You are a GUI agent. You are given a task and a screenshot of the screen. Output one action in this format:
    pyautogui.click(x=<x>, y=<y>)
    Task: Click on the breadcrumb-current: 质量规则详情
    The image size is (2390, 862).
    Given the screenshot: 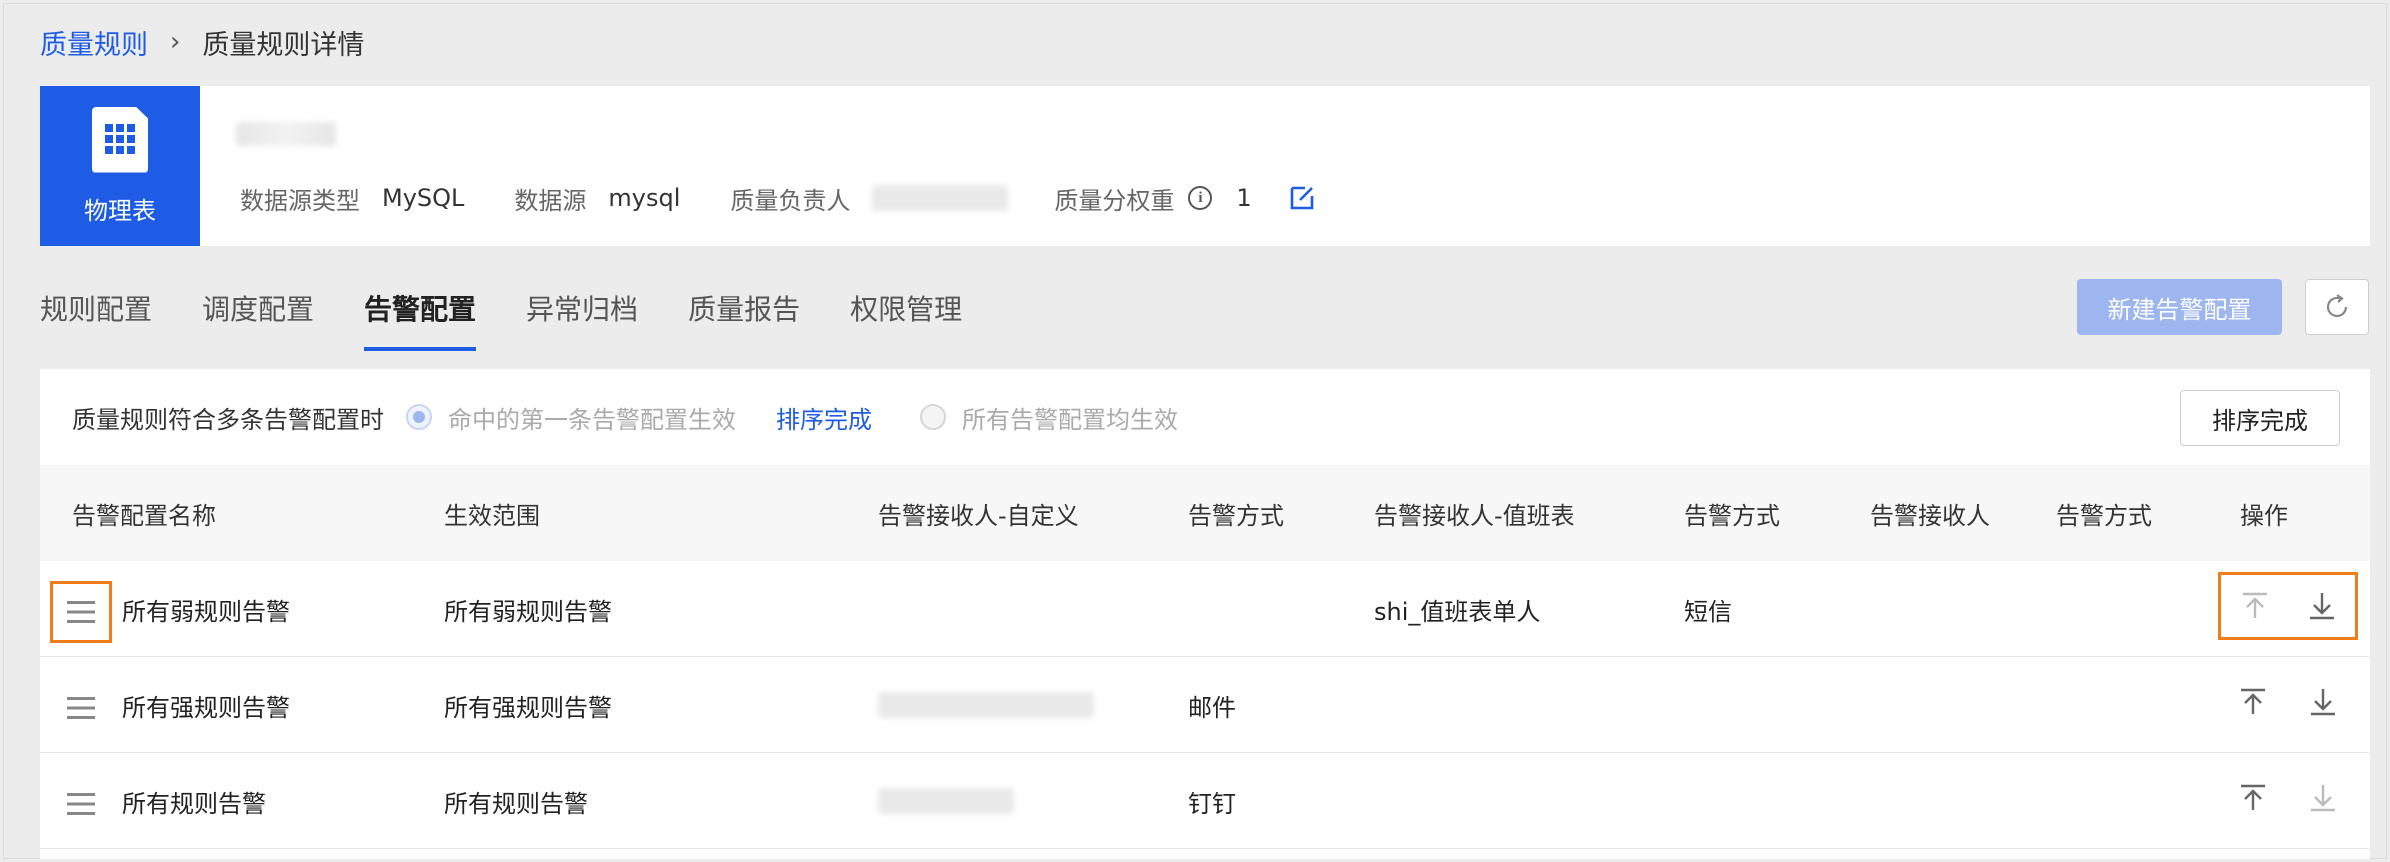 What is the action you would take?
    pyautogui.click(x=283, y=45)
    